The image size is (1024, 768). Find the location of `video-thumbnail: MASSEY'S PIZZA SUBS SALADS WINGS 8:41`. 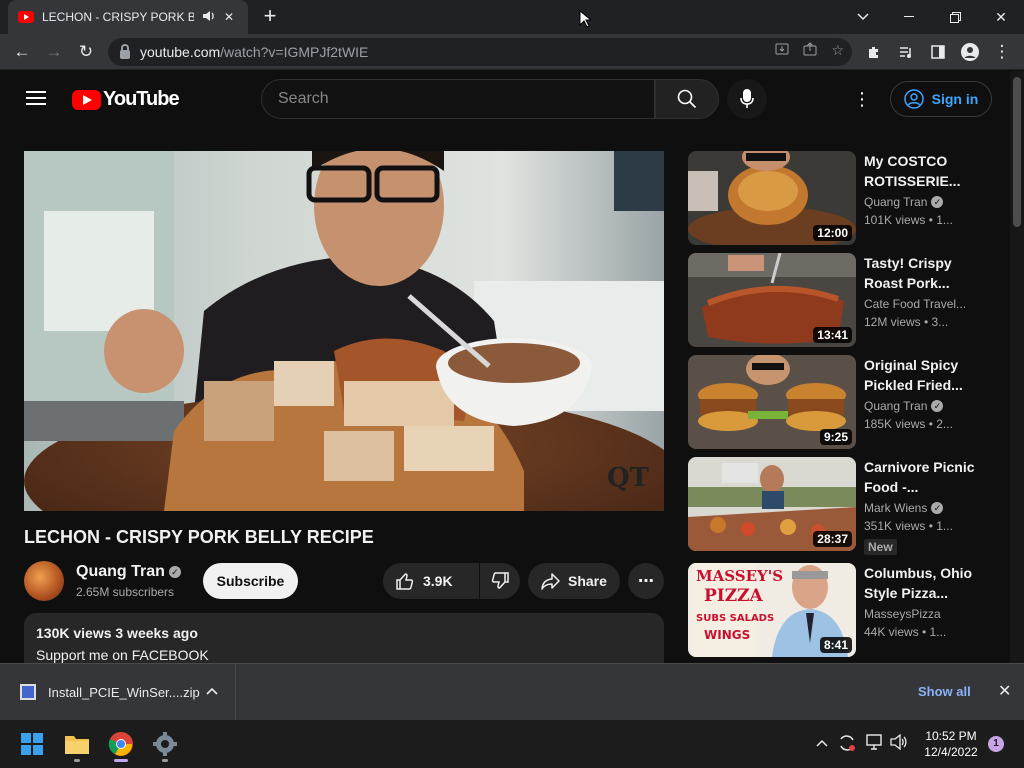

video-thumbnail: MASSEY'S PIZZA SUBS SALADS WINGS 8:41 is located at coordinates (772, 610).